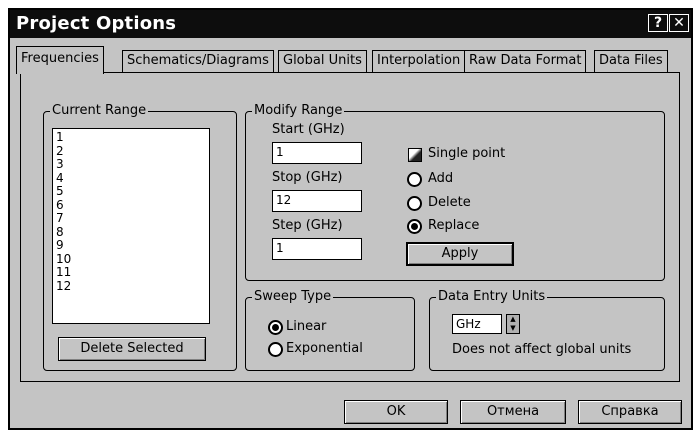 This screenshot has width=693, height=430. What do you see at coordinates (477, 324) in the screenshot?
I see `units-field: GHz` at bounding box center [477, 324].